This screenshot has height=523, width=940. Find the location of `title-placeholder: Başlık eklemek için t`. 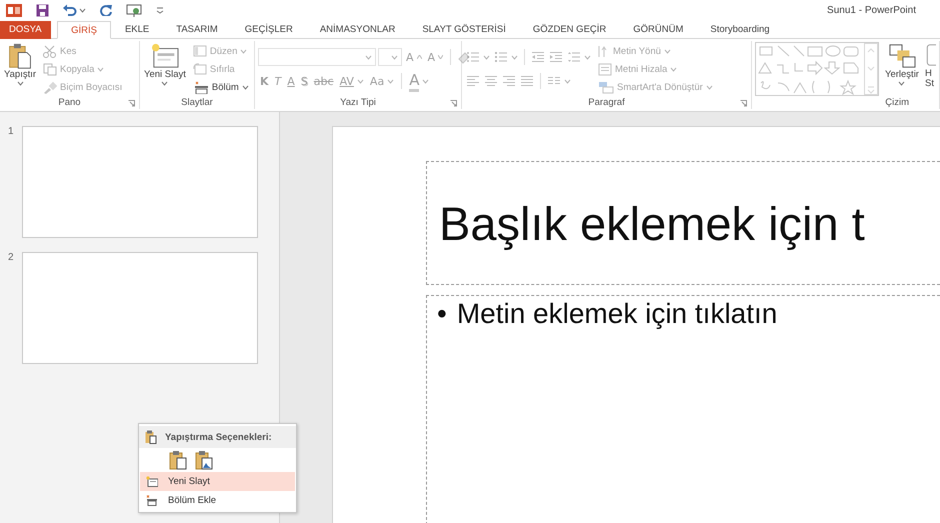

title-placeholder: Başlık eklemek için t is located at coordinates (683, 223).